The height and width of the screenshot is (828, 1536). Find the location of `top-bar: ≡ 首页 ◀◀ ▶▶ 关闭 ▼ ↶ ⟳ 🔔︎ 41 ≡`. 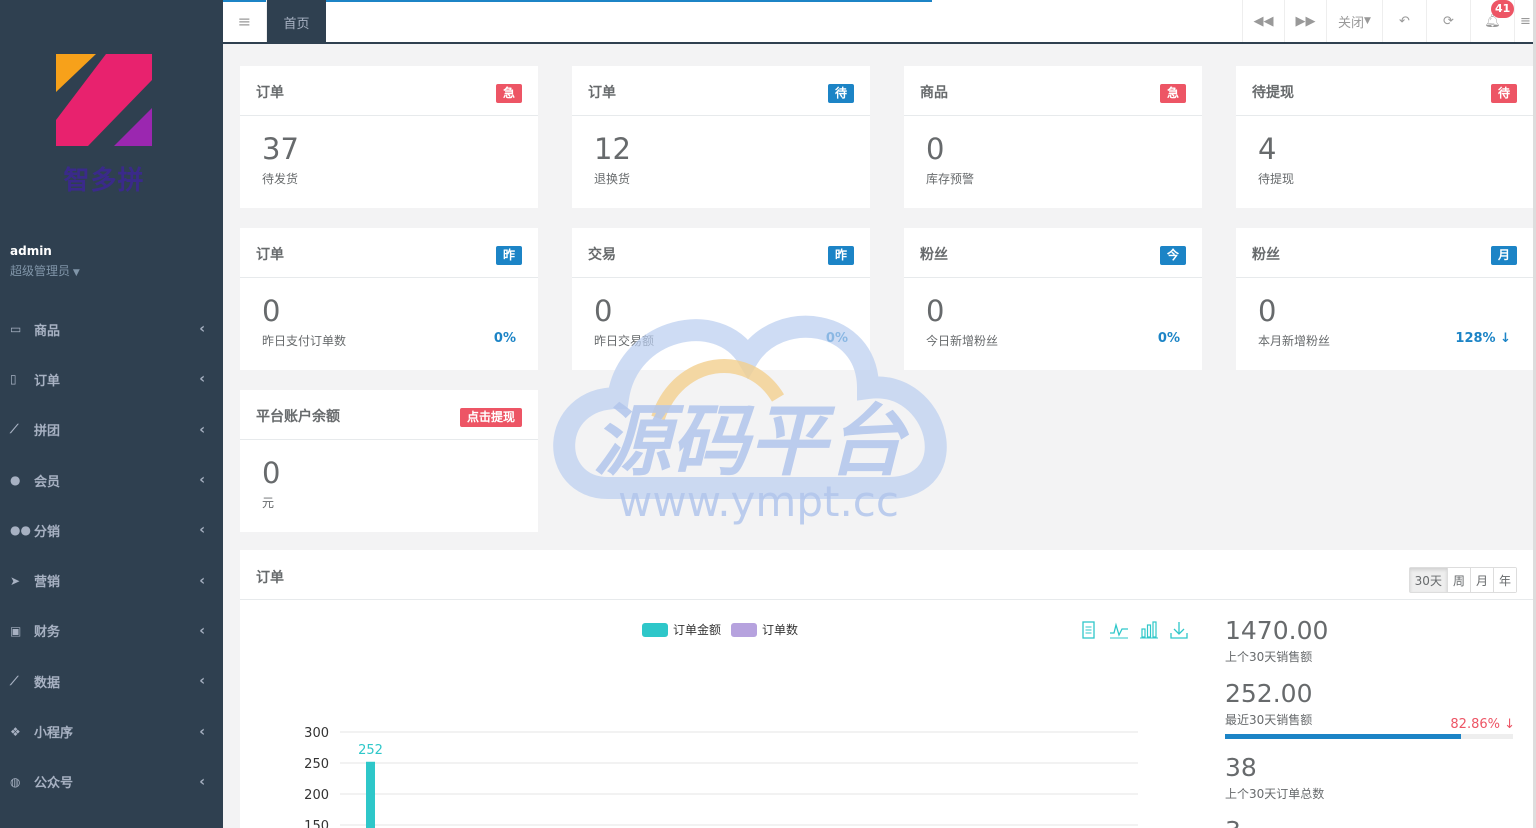

top-bar: ≡ 首页 ◀◀ ▶▶ 关闭 ▼ ↶ ⟳ 🔔︎ 41 ≡ is located at coordinates (879, 22).